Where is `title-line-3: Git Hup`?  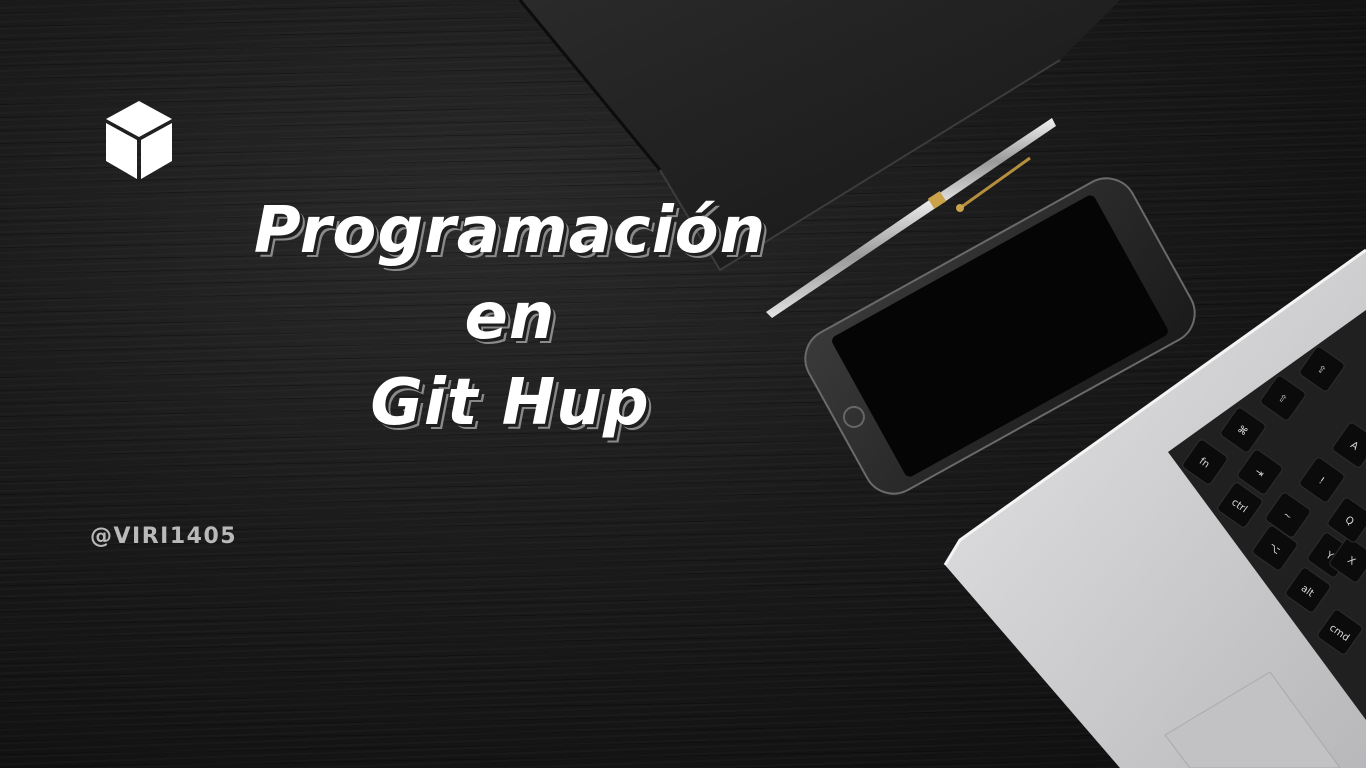
title-line-3: Git Hup is located at coordinates (510, 403).